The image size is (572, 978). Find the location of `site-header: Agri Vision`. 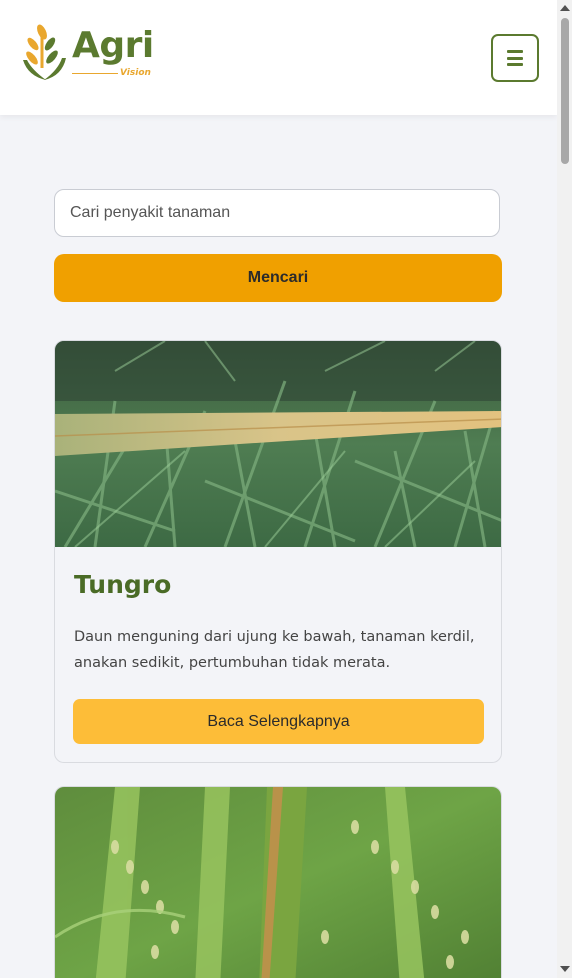

site-header: Agri Vision is located at coordinates (278, 57).